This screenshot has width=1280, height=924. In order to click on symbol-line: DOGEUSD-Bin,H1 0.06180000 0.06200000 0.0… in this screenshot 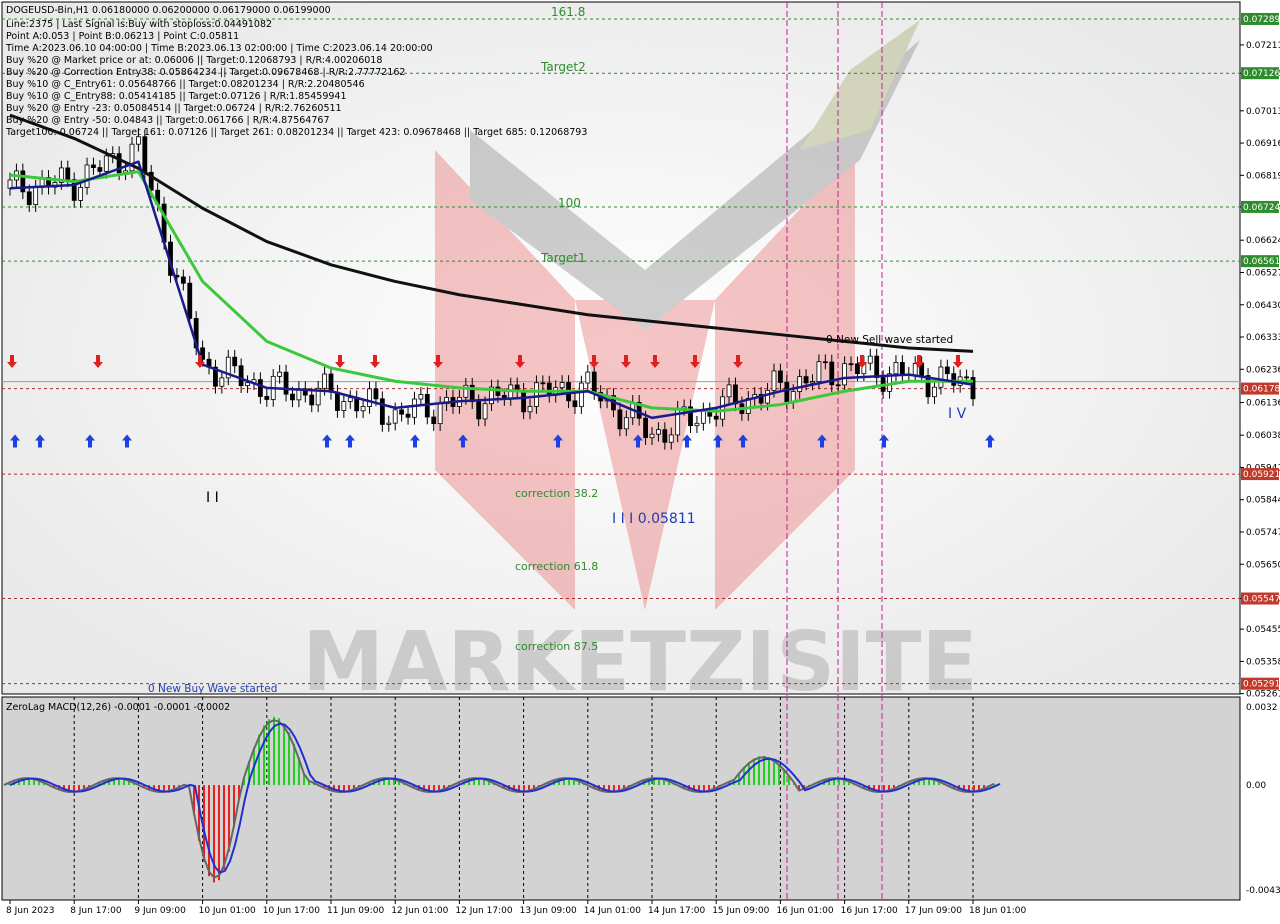, I will do `click(168, 10)`.